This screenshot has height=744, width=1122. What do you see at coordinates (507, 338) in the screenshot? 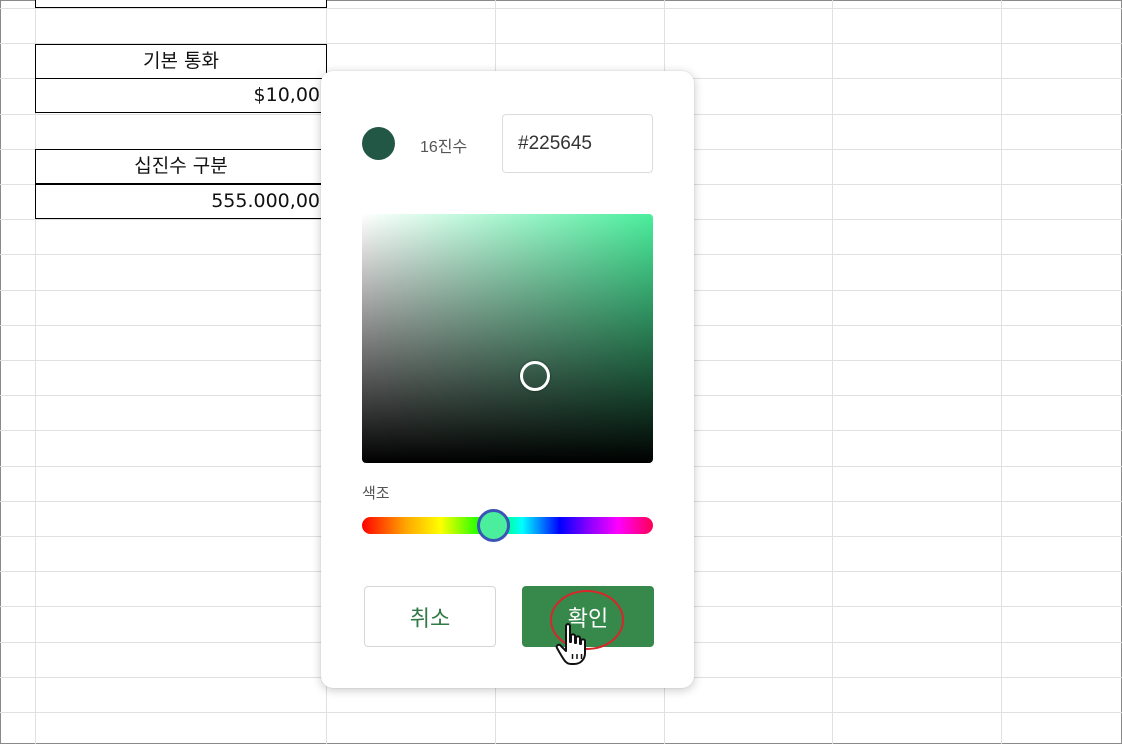
I see `saturation-value-area` at bounding box center [507, 338].